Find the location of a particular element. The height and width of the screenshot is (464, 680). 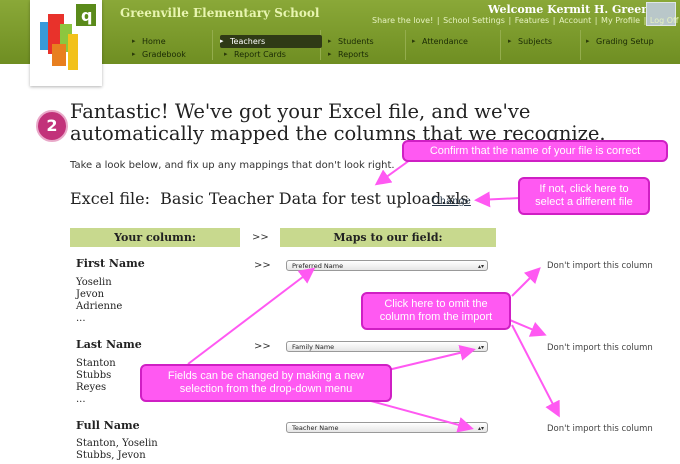

column-name-last: Last Name is located at coordinates (109, 344).